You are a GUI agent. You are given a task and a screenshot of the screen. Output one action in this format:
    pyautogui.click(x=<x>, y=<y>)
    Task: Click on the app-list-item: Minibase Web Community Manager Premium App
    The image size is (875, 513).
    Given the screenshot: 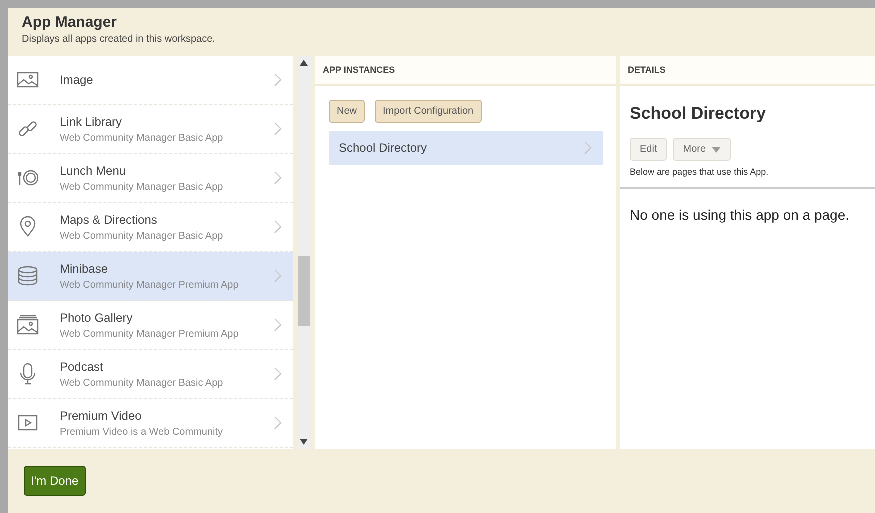 What is the action you would take?
    pyautogui.click(x=150, y=276)
    